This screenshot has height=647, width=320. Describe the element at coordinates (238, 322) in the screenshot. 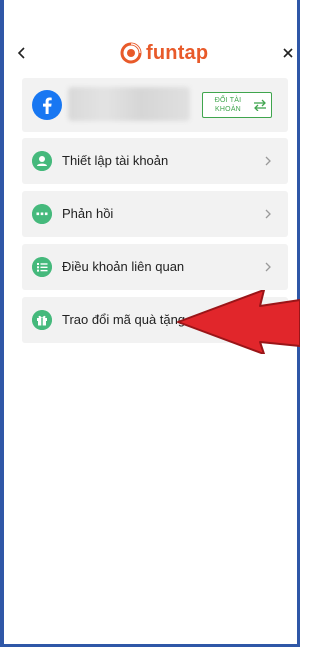

I see `annotation-arrow` at that location.